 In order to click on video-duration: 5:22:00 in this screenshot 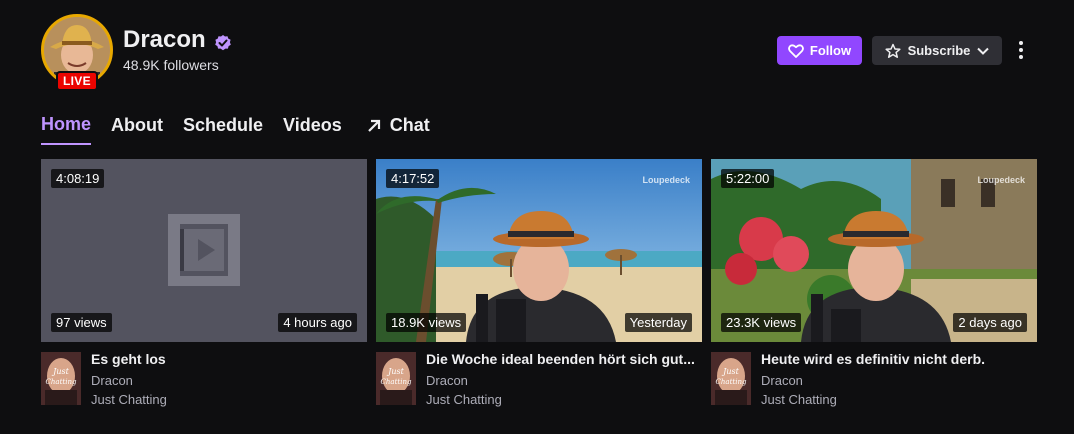, I will do `click(748, 178)`.